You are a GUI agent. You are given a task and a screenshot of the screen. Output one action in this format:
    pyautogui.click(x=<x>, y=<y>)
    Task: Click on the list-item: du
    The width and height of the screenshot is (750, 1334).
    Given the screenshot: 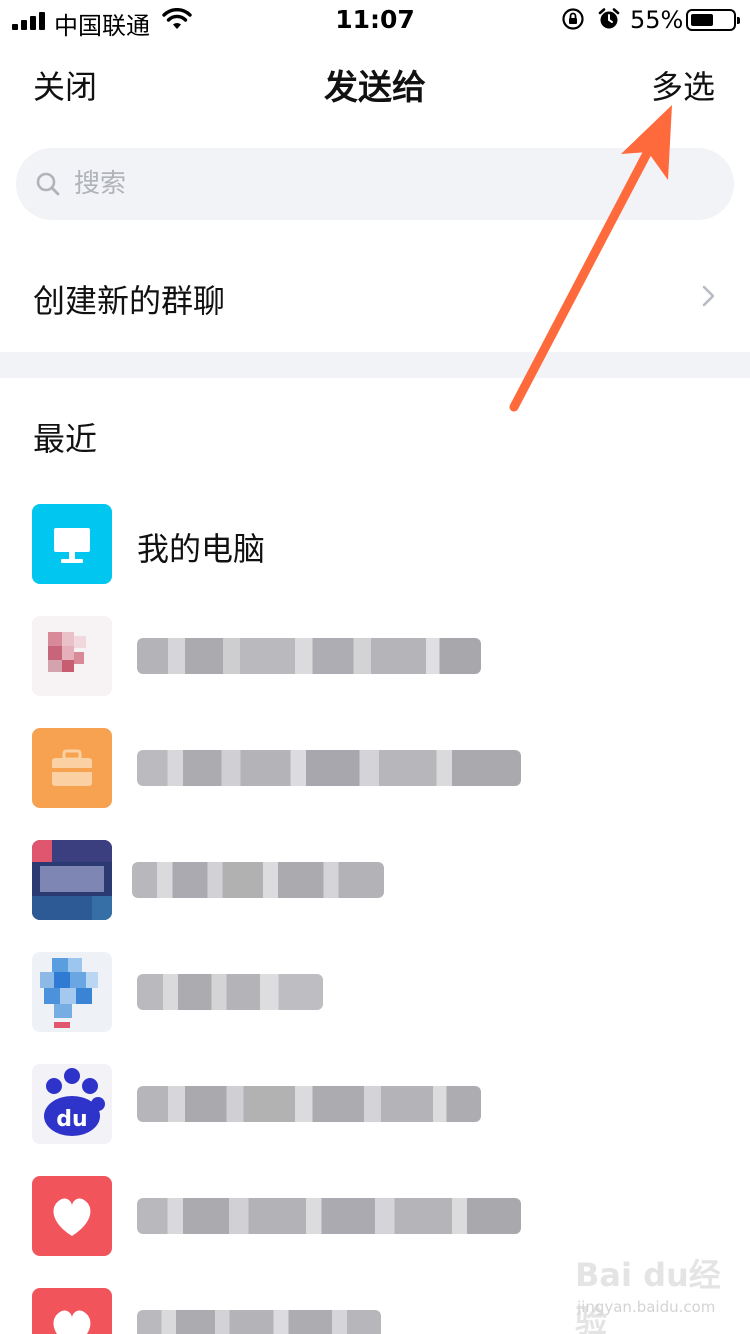 What is the action you would take?
    pyautogui.click(x=375, y=1120)
    